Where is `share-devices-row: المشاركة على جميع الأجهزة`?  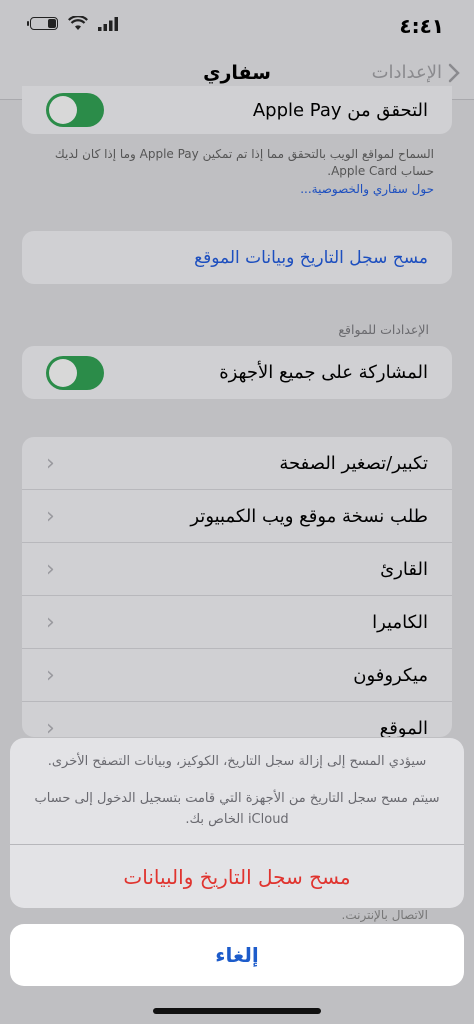 share-devices-row: المشاركة على جميع الأجهزة is located at coordinates (237, 372).